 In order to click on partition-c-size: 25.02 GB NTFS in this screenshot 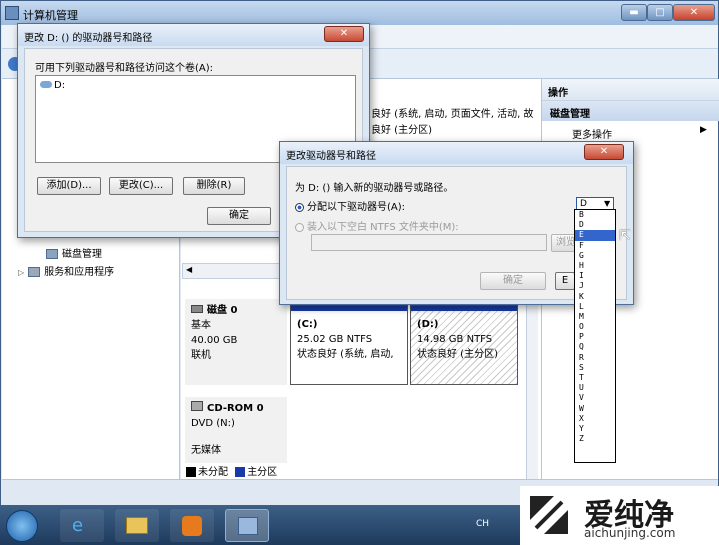, I will do `click(335, 339)`.